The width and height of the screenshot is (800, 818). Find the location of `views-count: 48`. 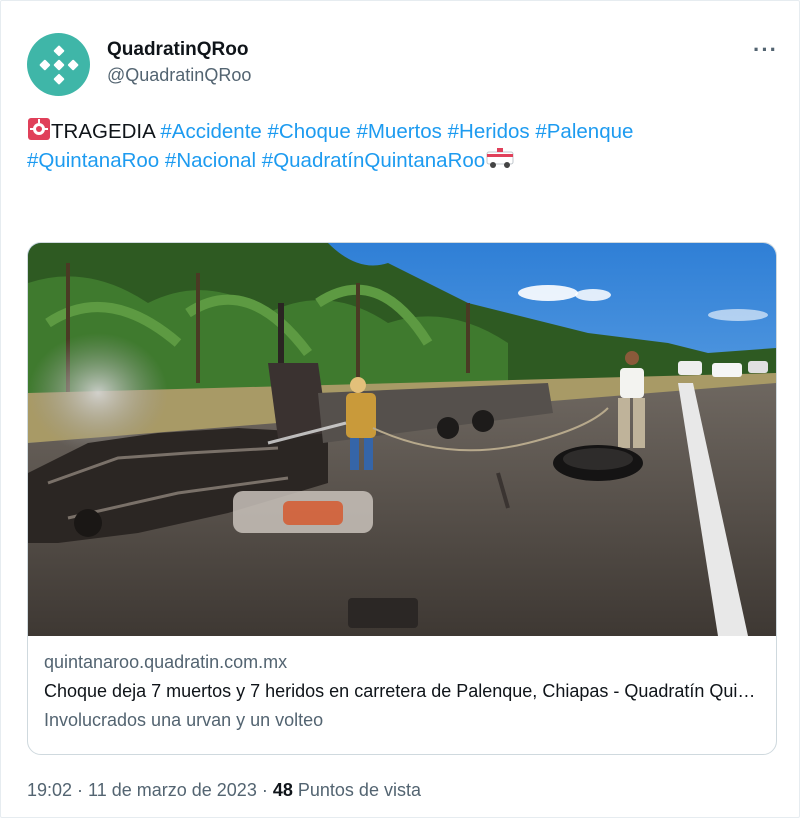

views-count: 48 is located at coordinates (282, 790).